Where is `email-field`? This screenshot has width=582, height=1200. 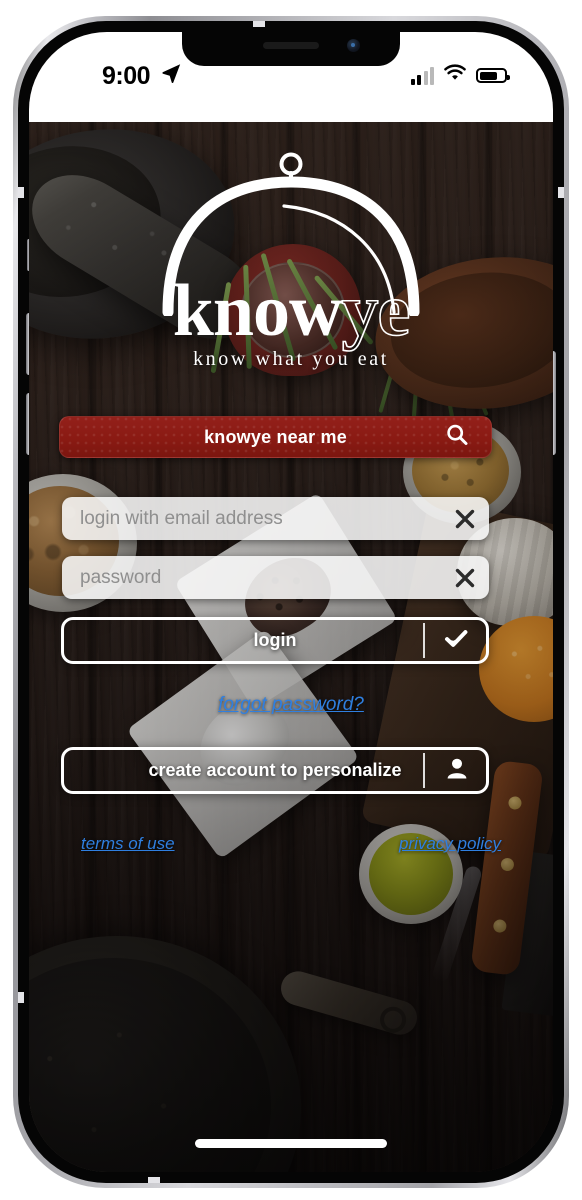 email-field is located at coordinates (275, 518).